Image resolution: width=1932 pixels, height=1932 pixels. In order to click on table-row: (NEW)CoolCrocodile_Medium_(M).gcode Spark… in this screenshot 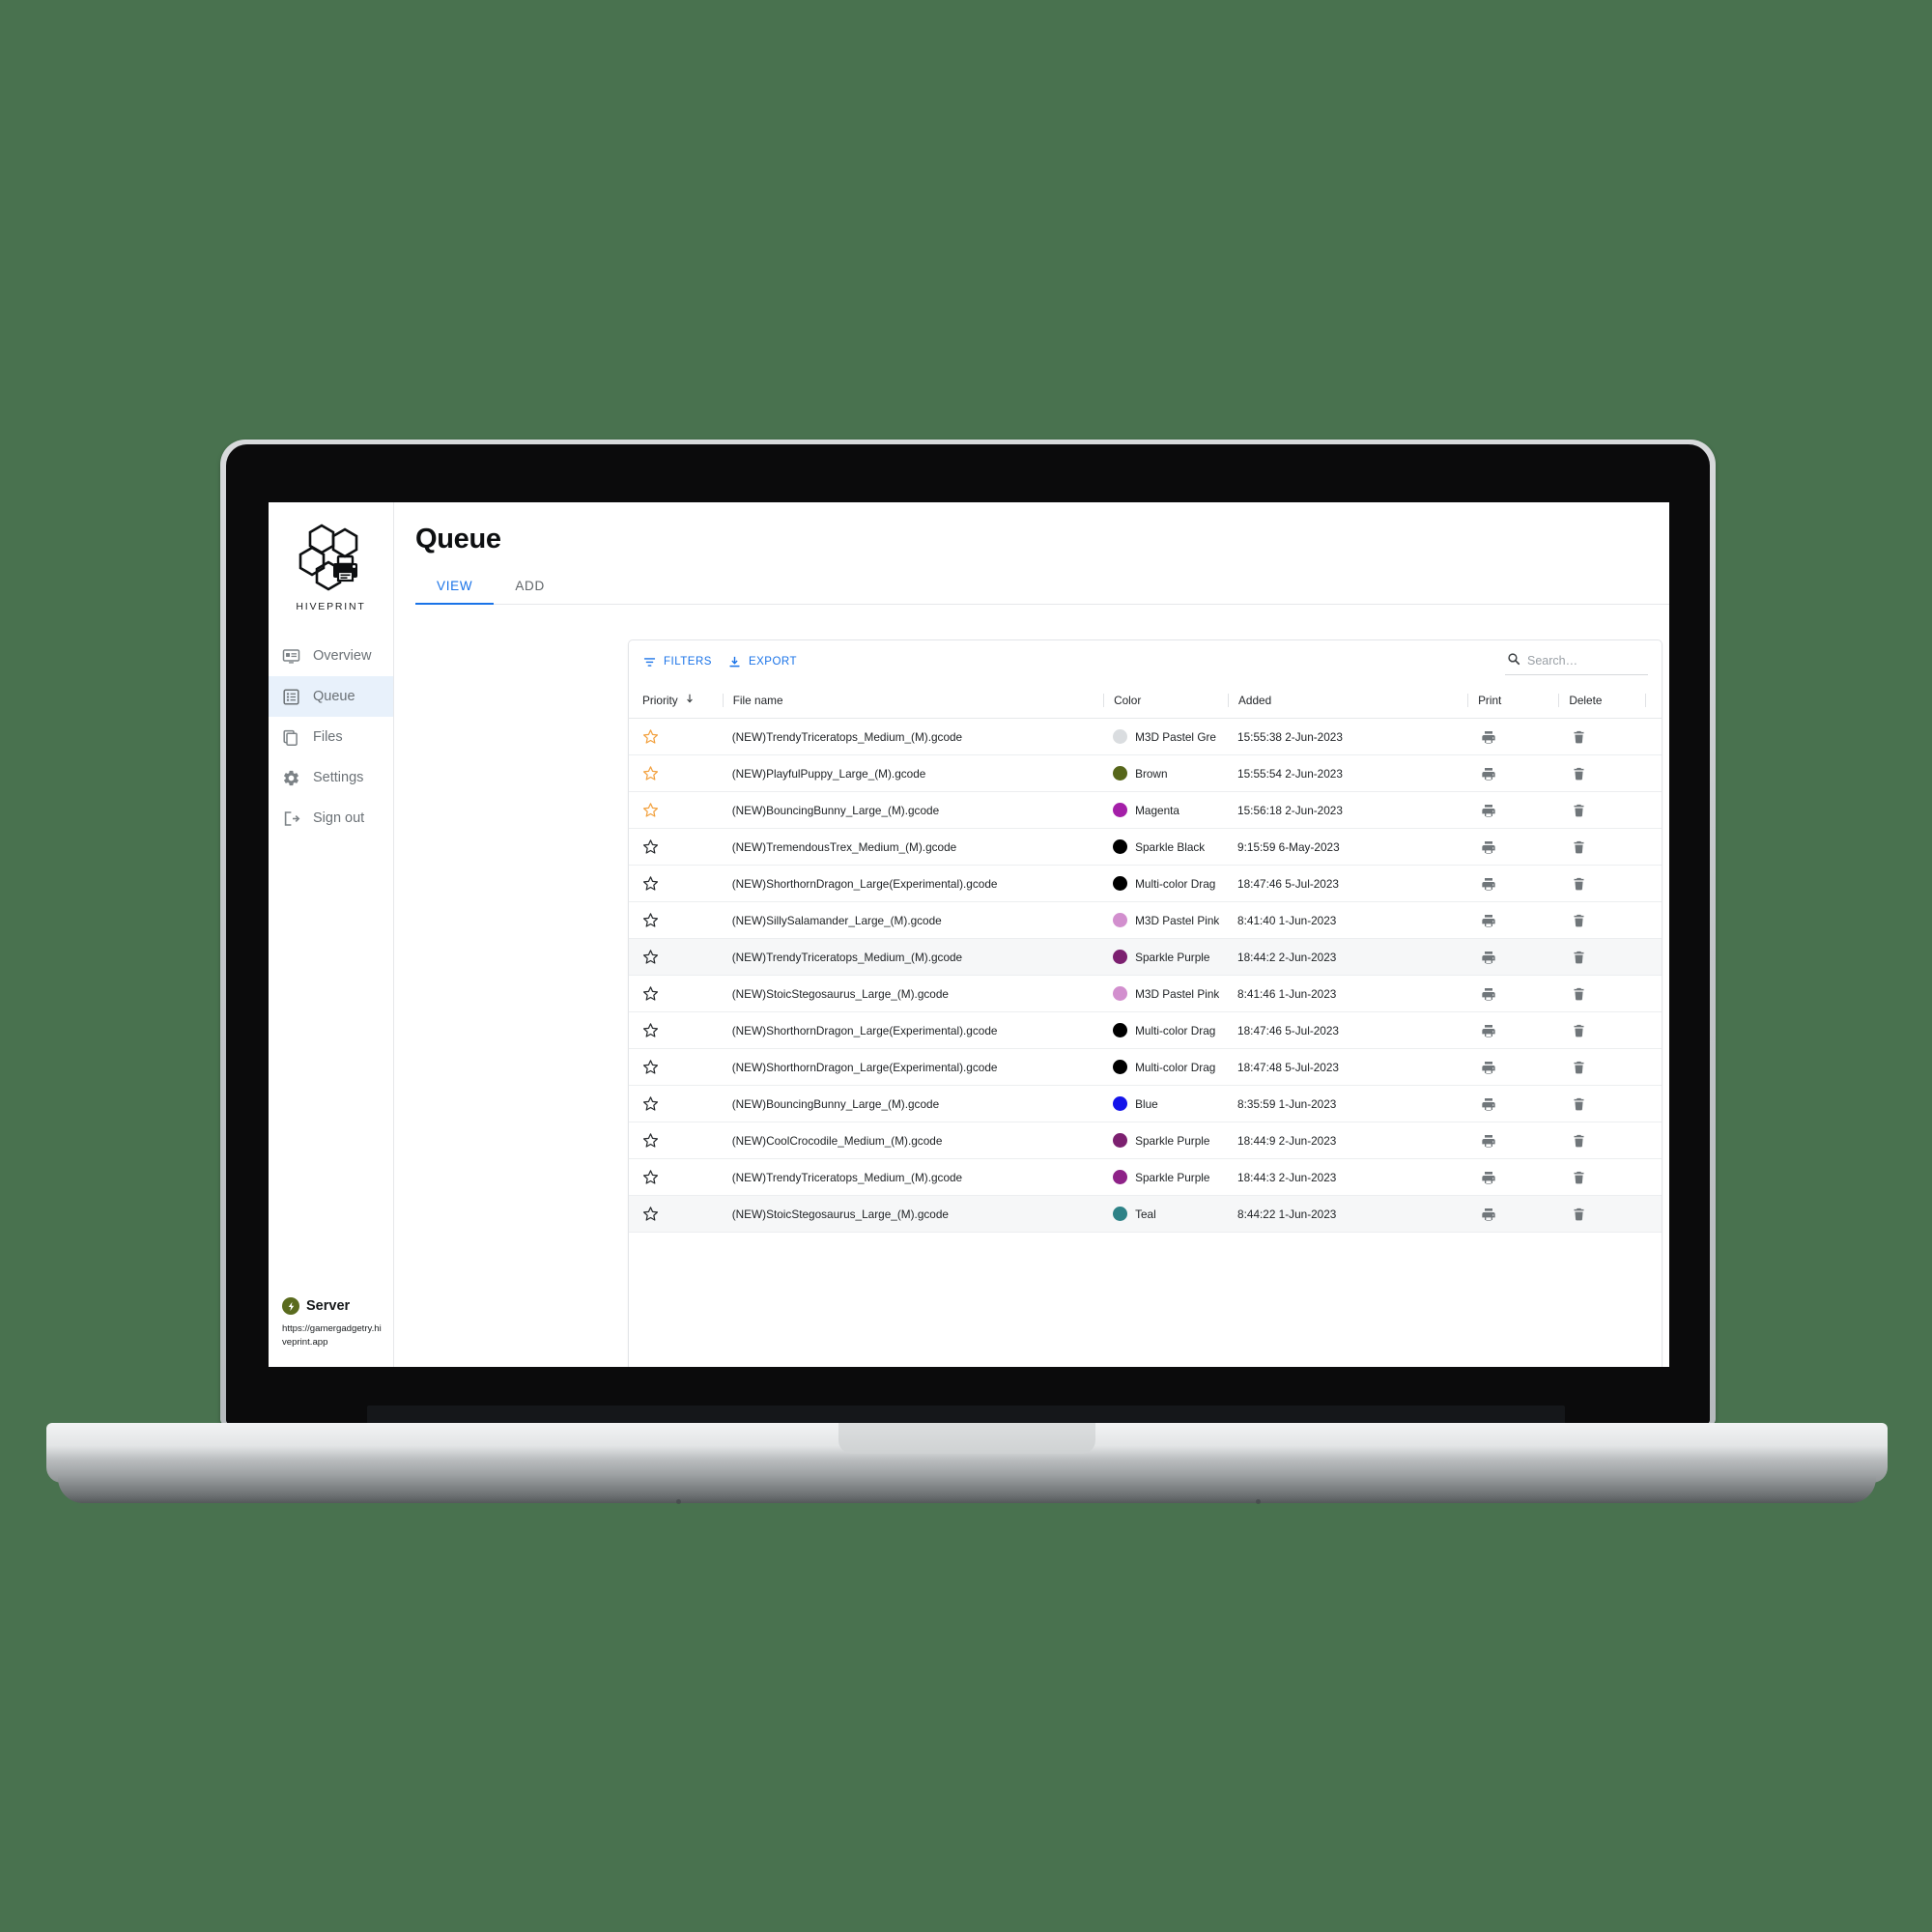, I will do `click(1145, 1140)`.